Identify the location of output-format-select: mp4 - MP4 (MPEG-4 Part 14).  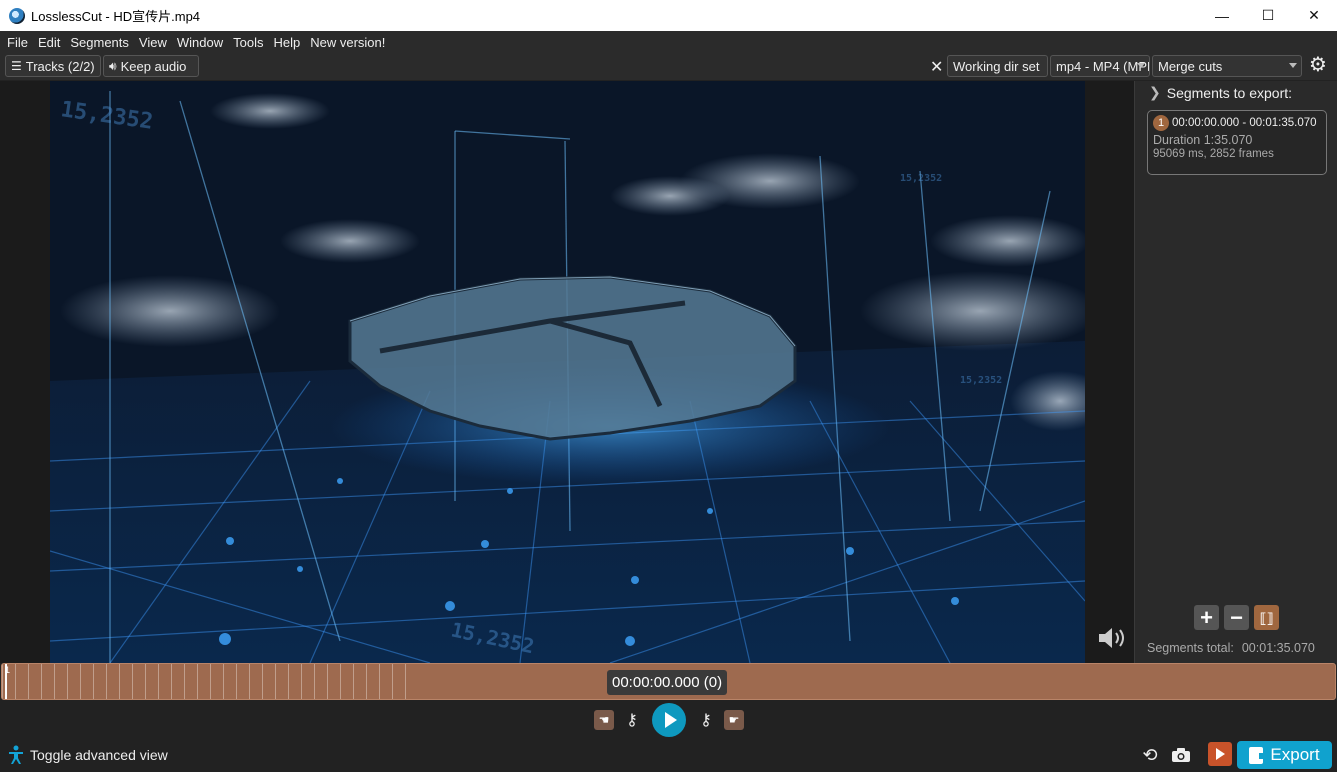
(1100, 66).